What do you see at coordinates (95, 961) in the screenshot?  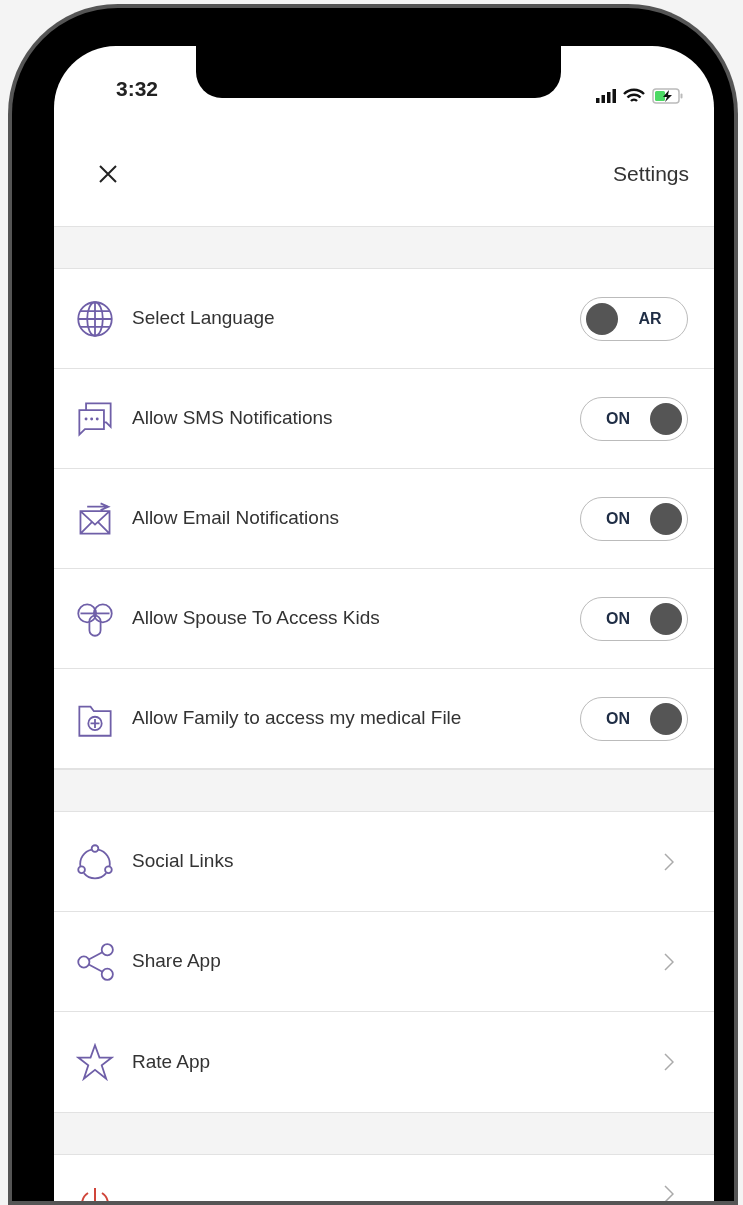 I see `share-icon` at bounding box center [95, 961].